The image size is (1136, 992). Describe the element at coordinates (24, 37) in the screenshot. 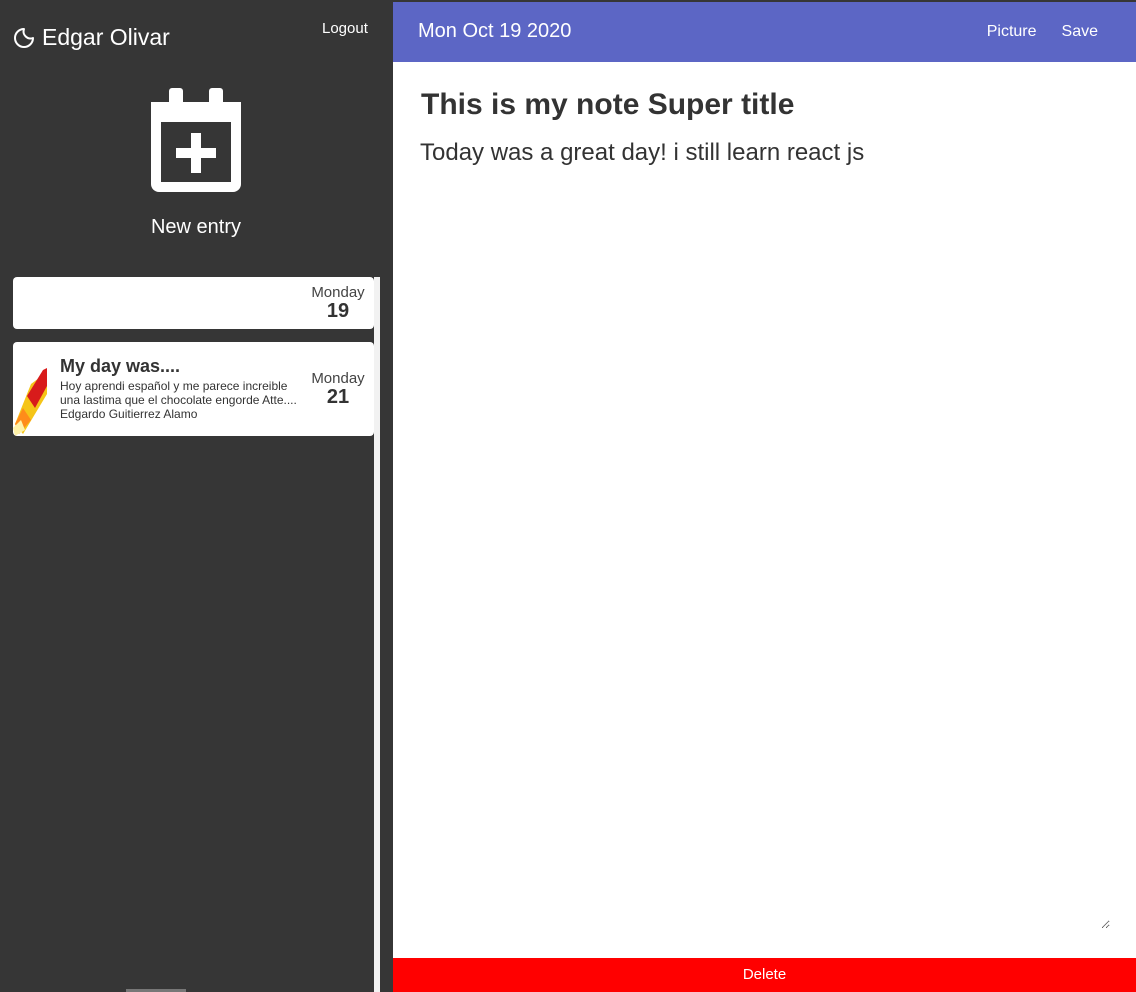

I see `moon-icon` at that location.